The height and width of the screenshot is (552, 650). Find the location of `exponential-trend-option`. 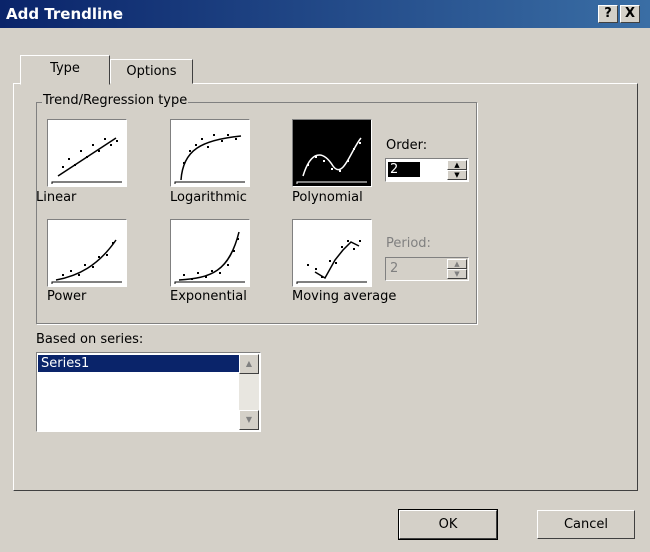

exponential-trend-option is located at coordinates (210, 253).